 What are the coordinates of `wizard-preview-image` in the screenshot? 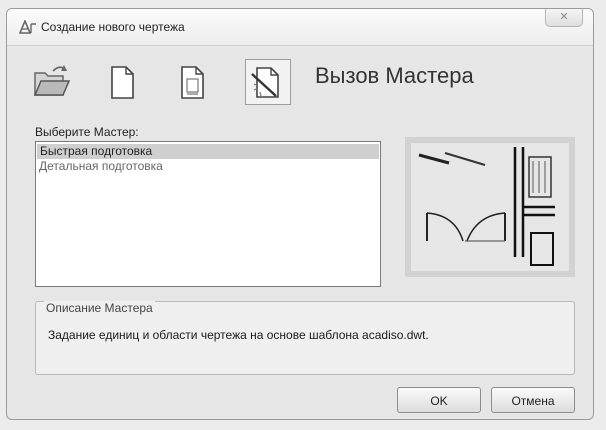 It's located at (490, 207).